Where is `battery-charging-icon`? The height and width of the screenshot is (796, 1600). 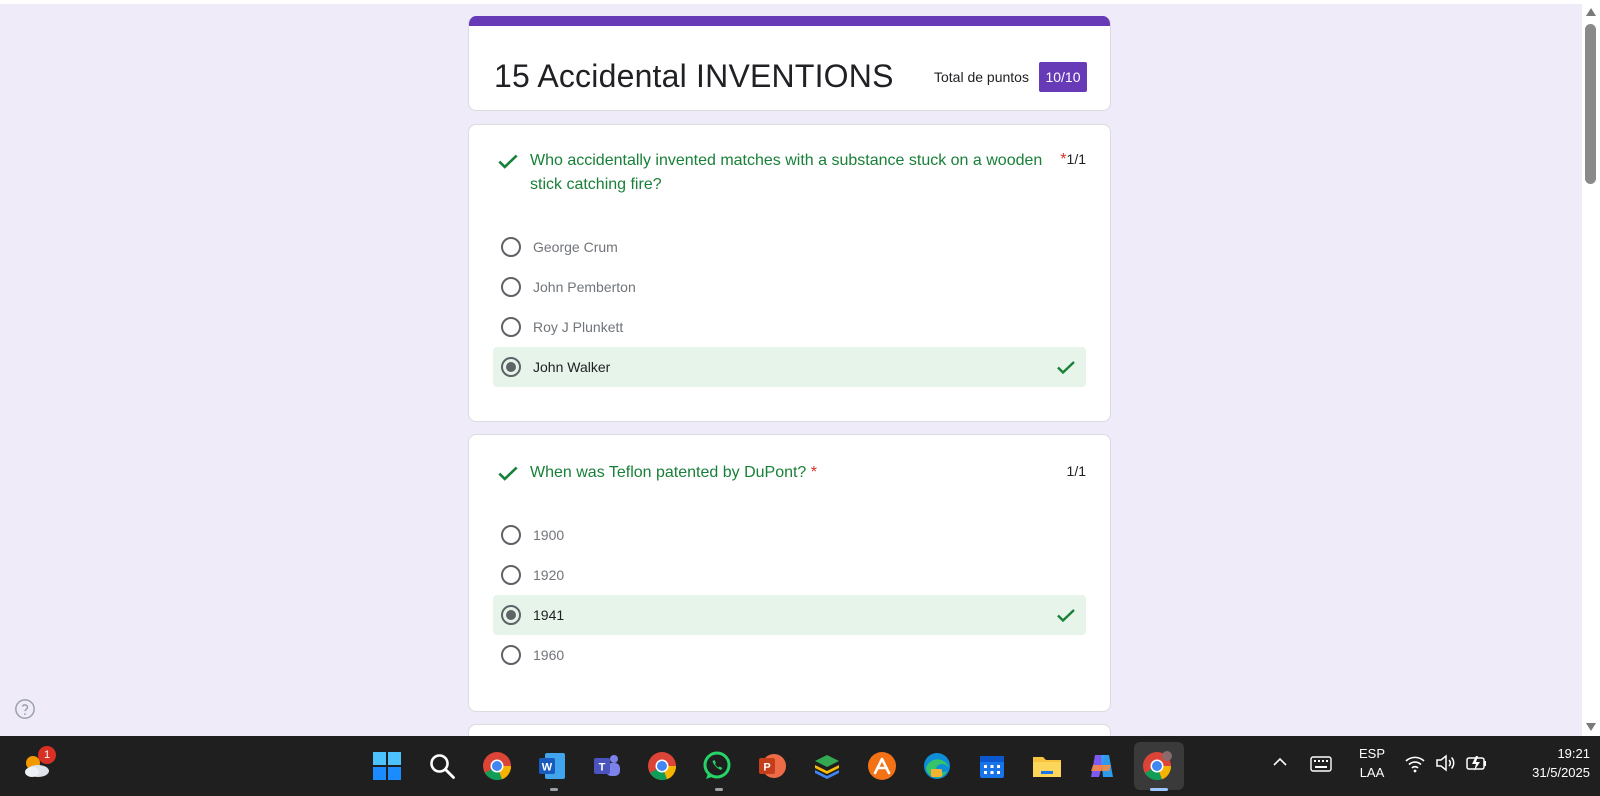 battery-charging-icon is located at coordinates (1477, 763).